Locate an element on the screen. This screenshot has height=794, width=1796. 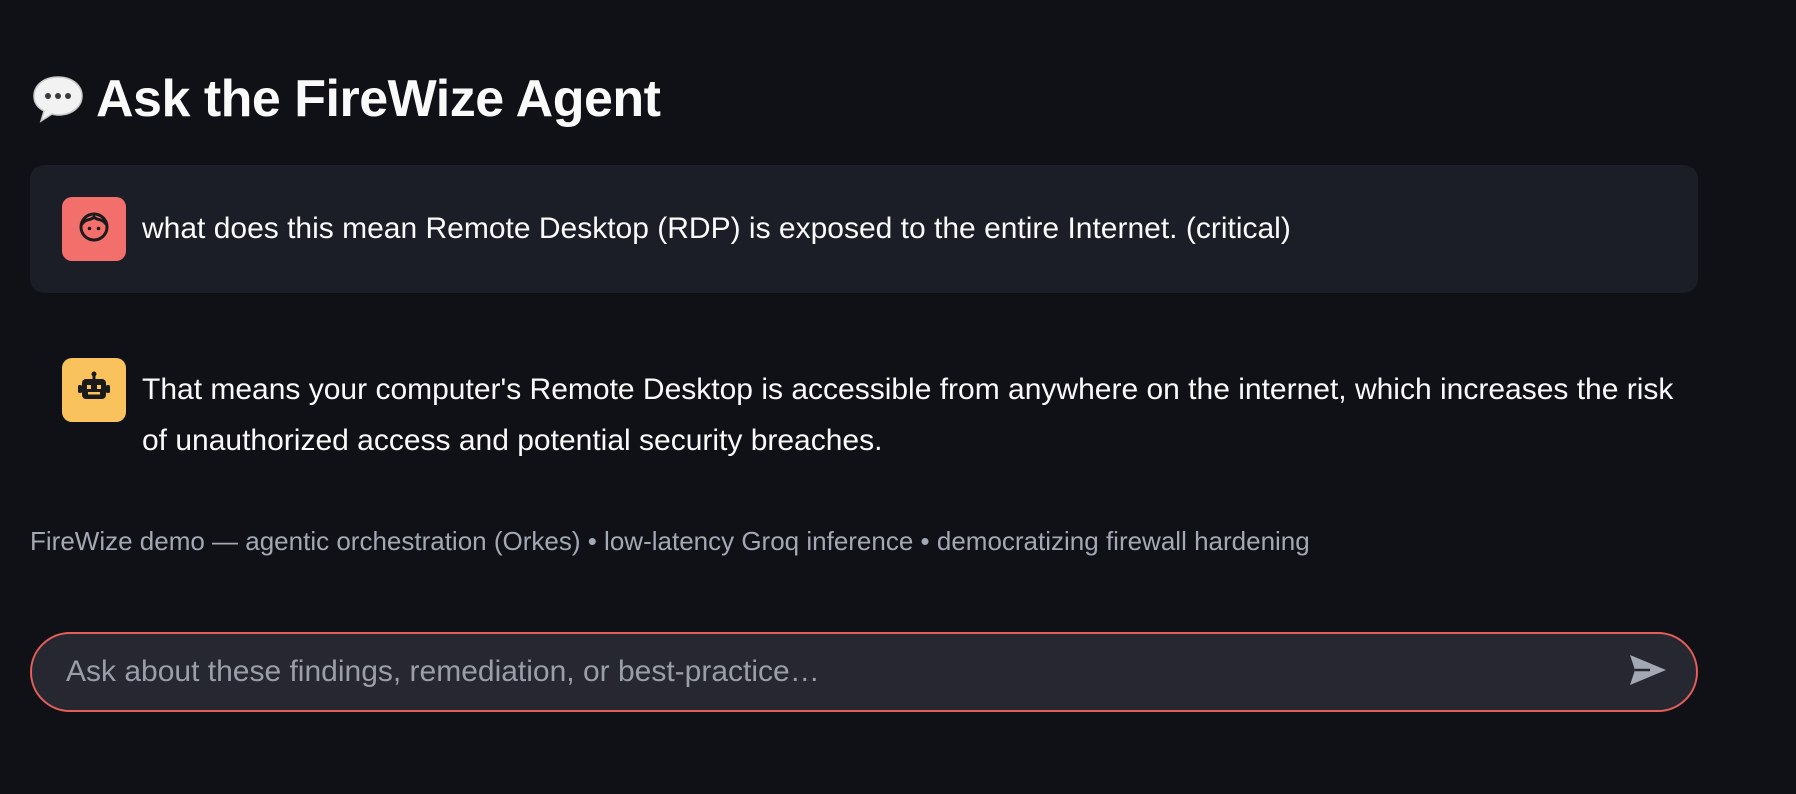
chat-input is located at coordinates (844, 672).